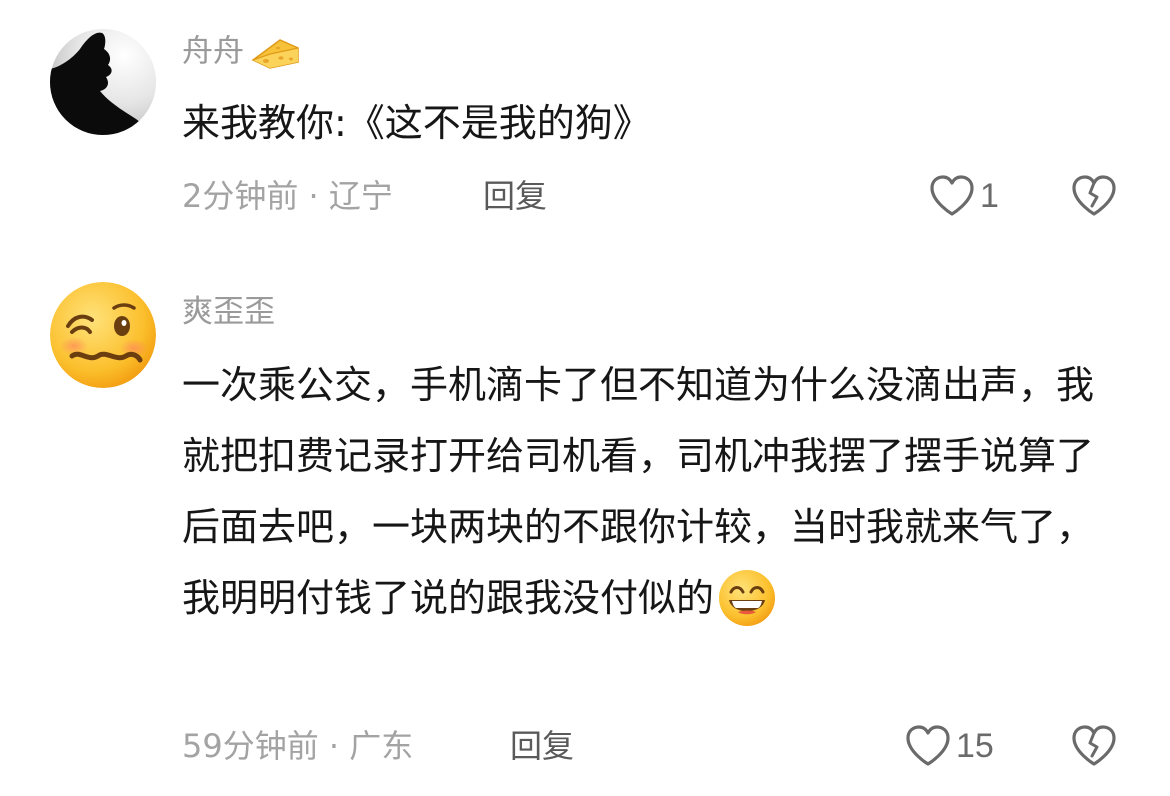 The image size is (1170, 796). I want to click on like-button: 1, so click(963, 196).